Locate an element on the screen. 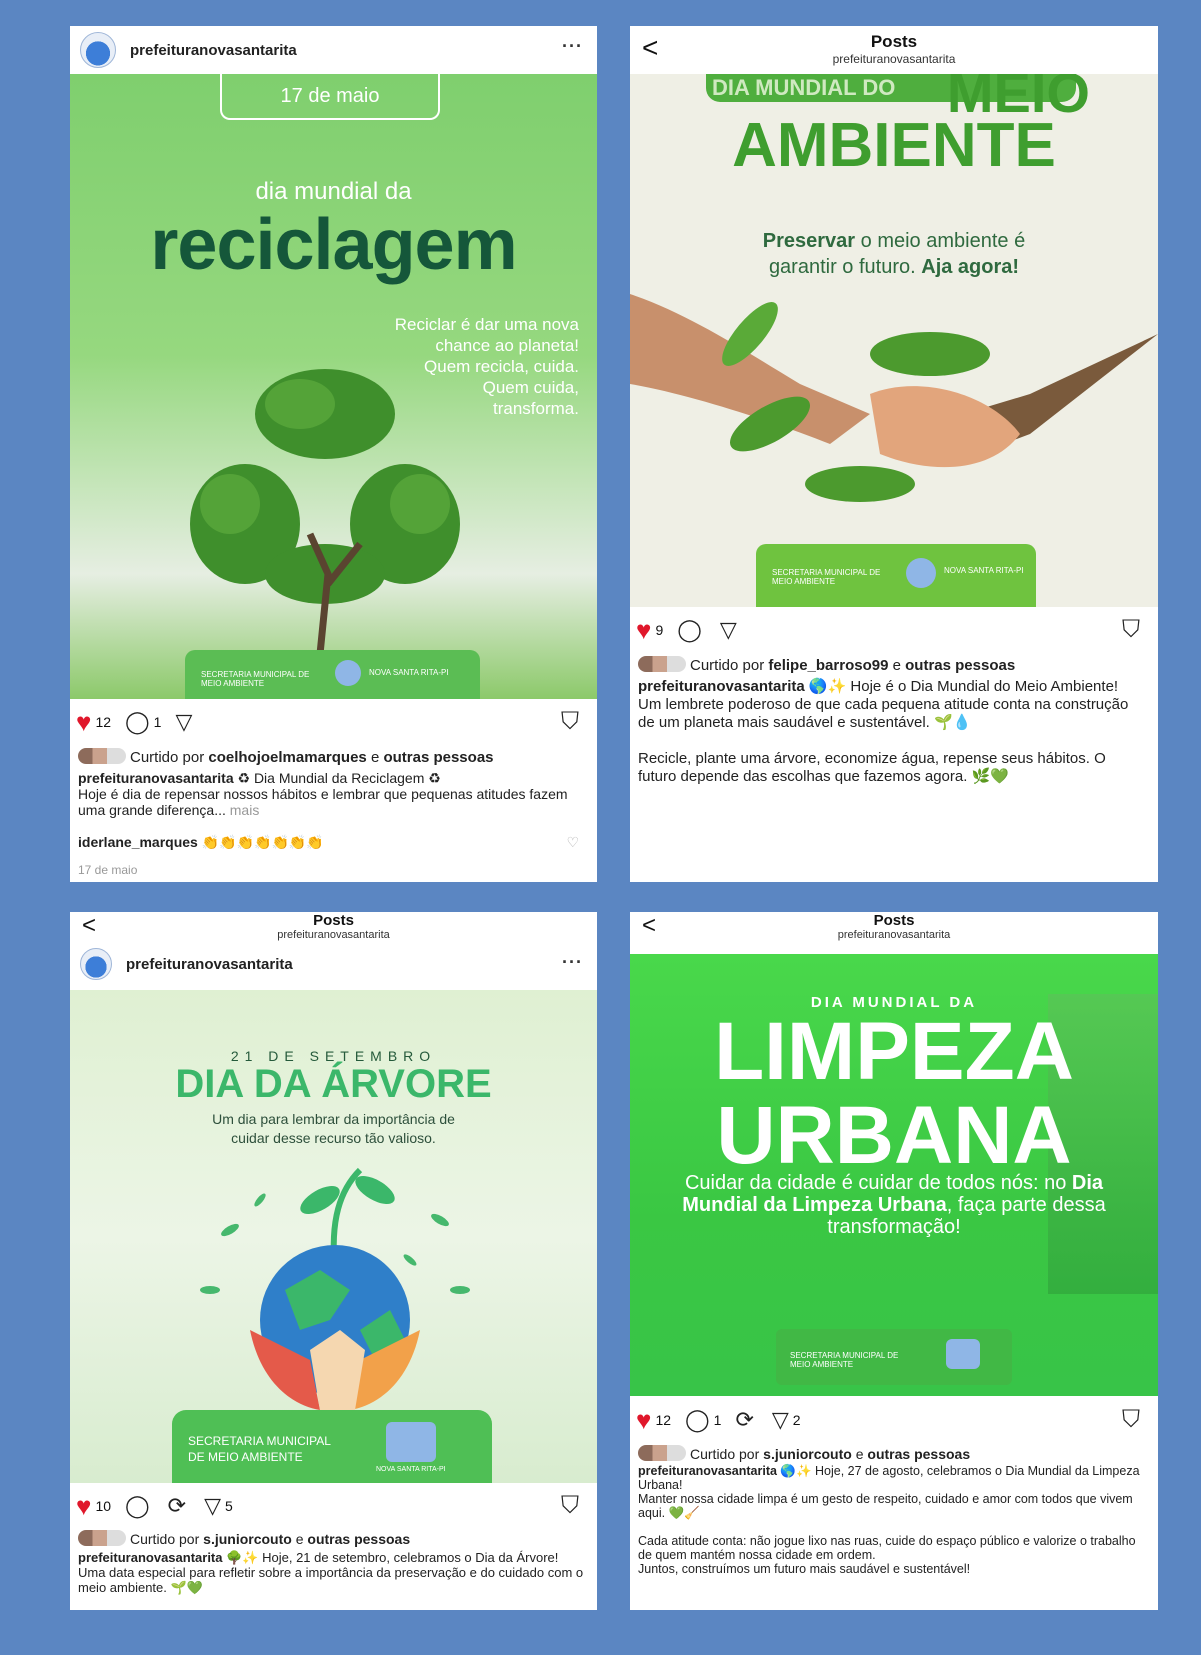  comments-count: 1 is located at coordinates (157, 722).